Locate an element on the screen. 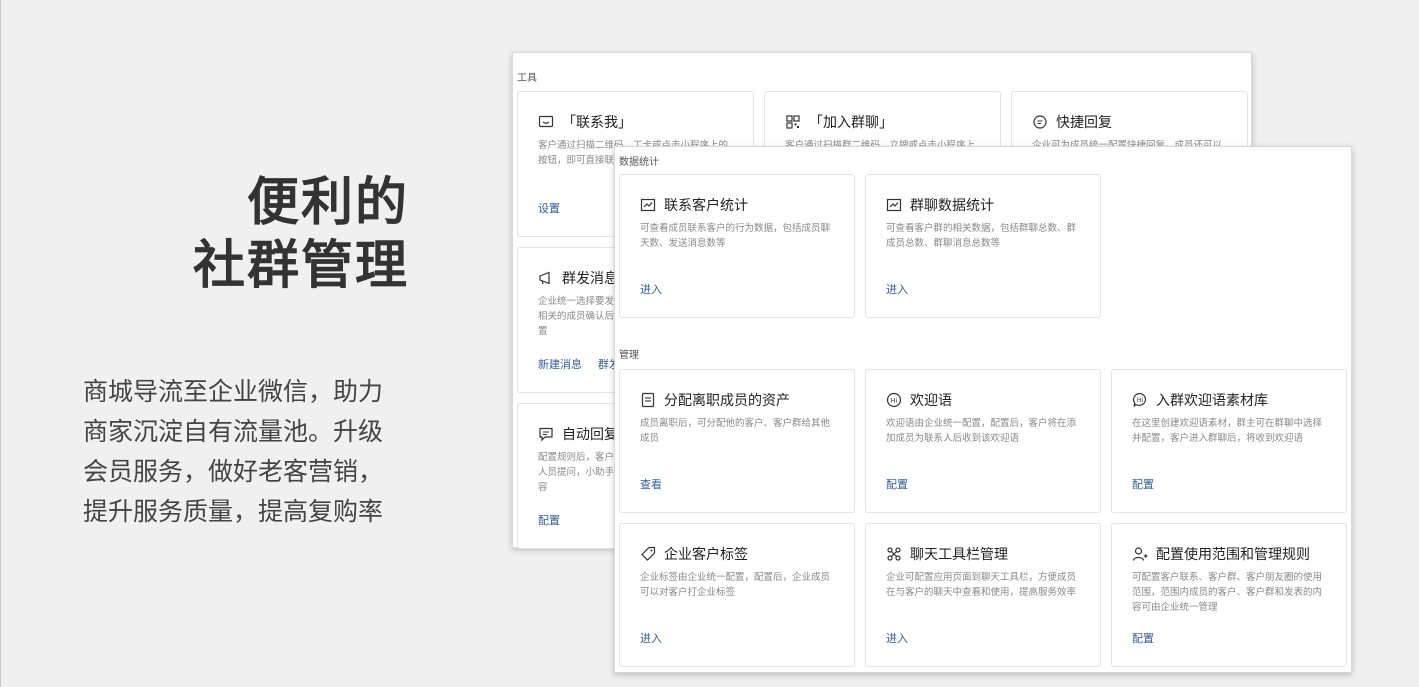  card-title-text: 企业客户标签 is located at coordinates (706, 555).